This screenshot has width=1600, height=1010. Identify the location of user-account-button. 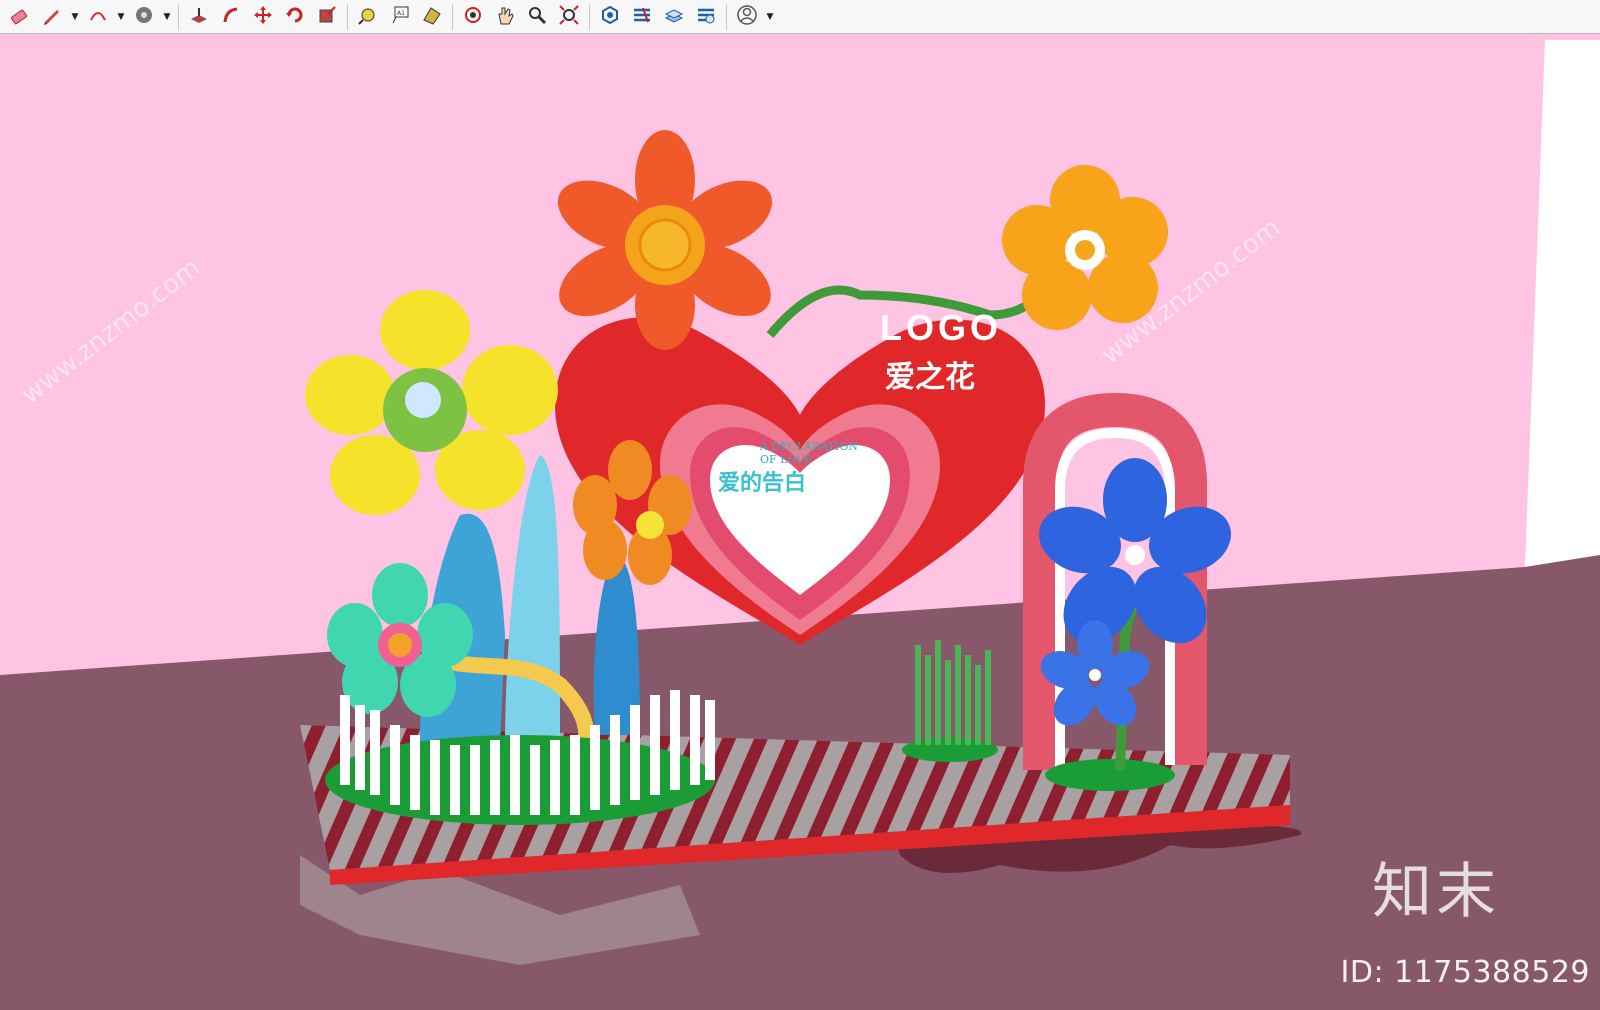
(747, 17).